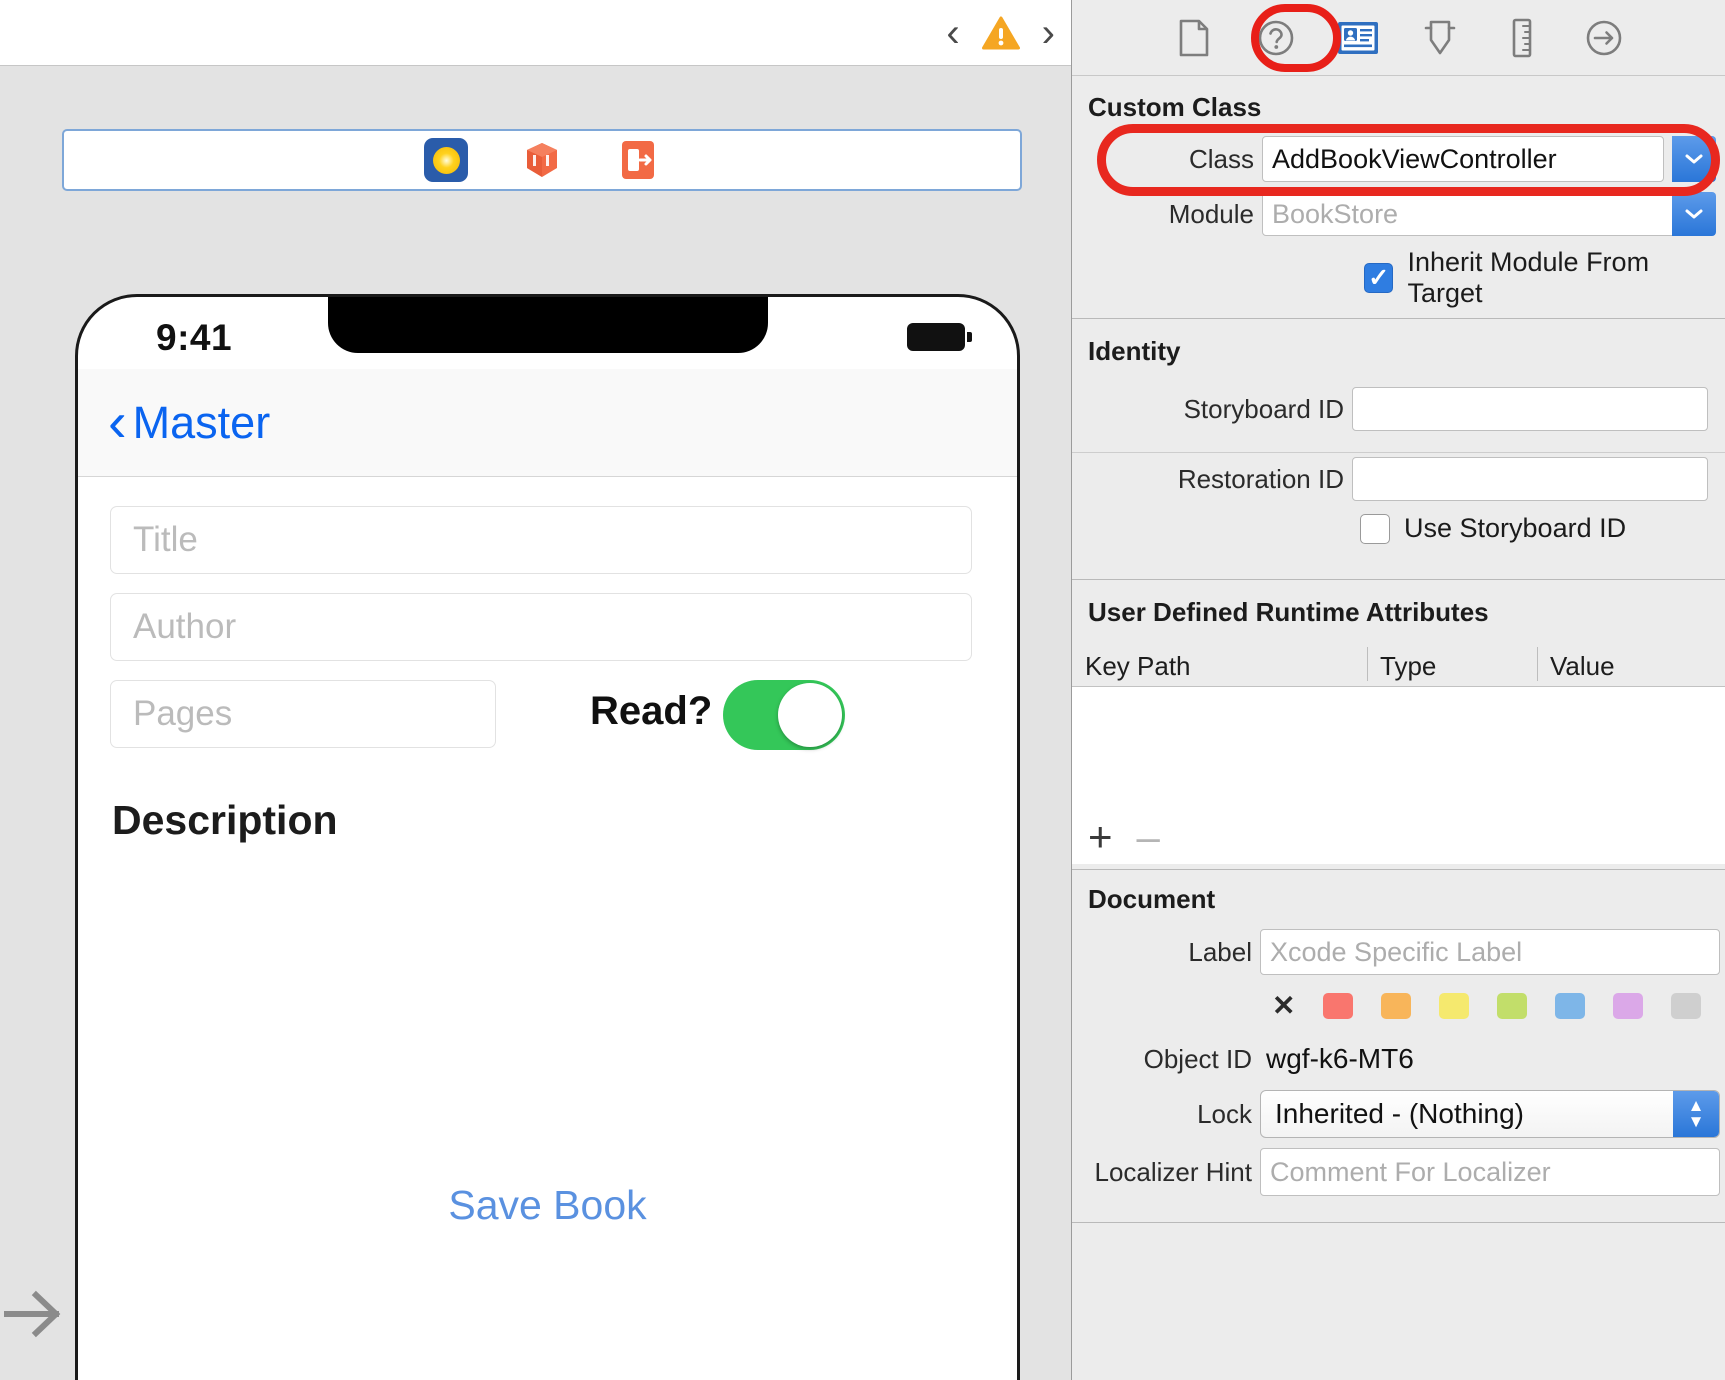  Describe the element at coordinates (1696, 1114) in the screenshot. I see `stepper-arrows-icon: ▲ ▼` at that location.